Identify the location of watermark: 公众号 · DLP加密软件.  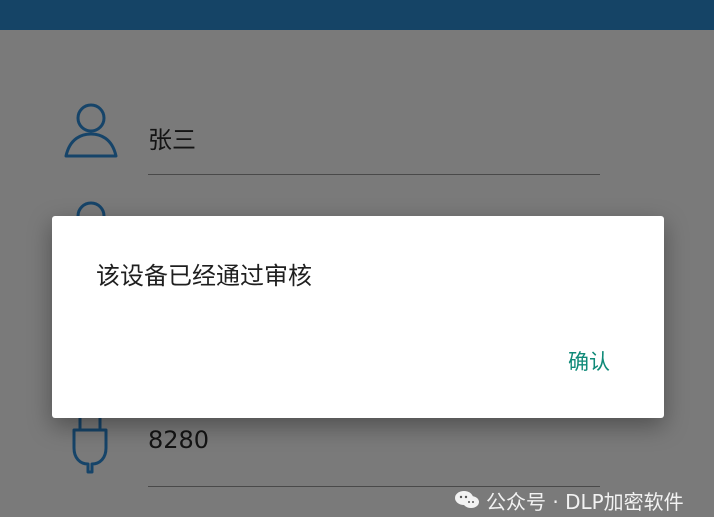
(584, 500).